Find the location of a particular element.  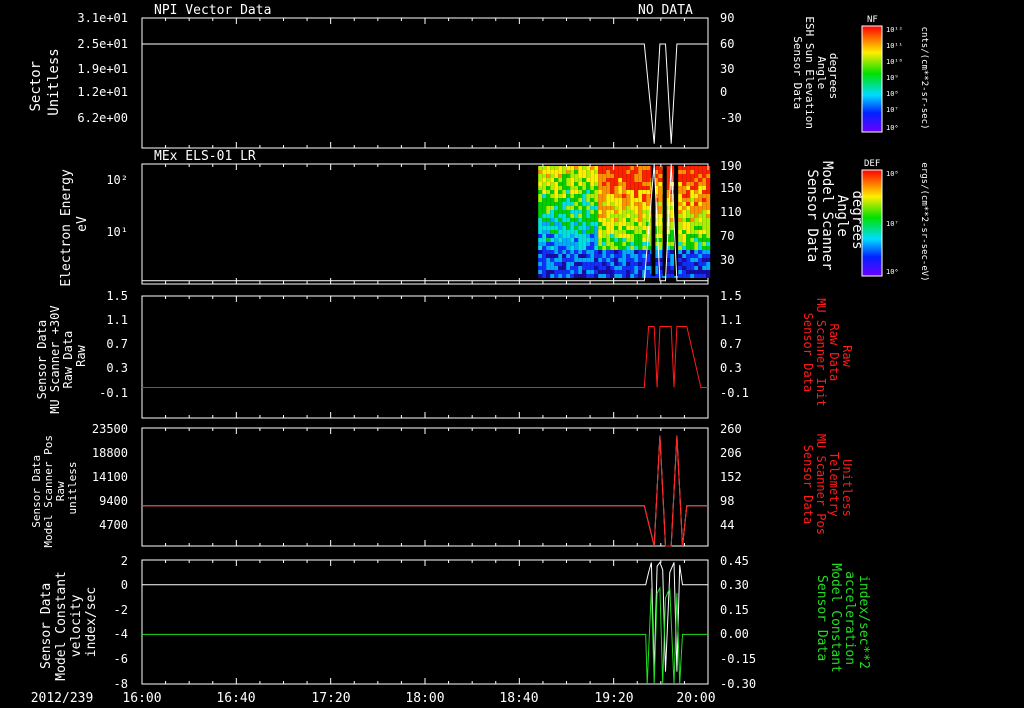

p3-ytick-left: 1.1 is located at coordinates (117, 320).